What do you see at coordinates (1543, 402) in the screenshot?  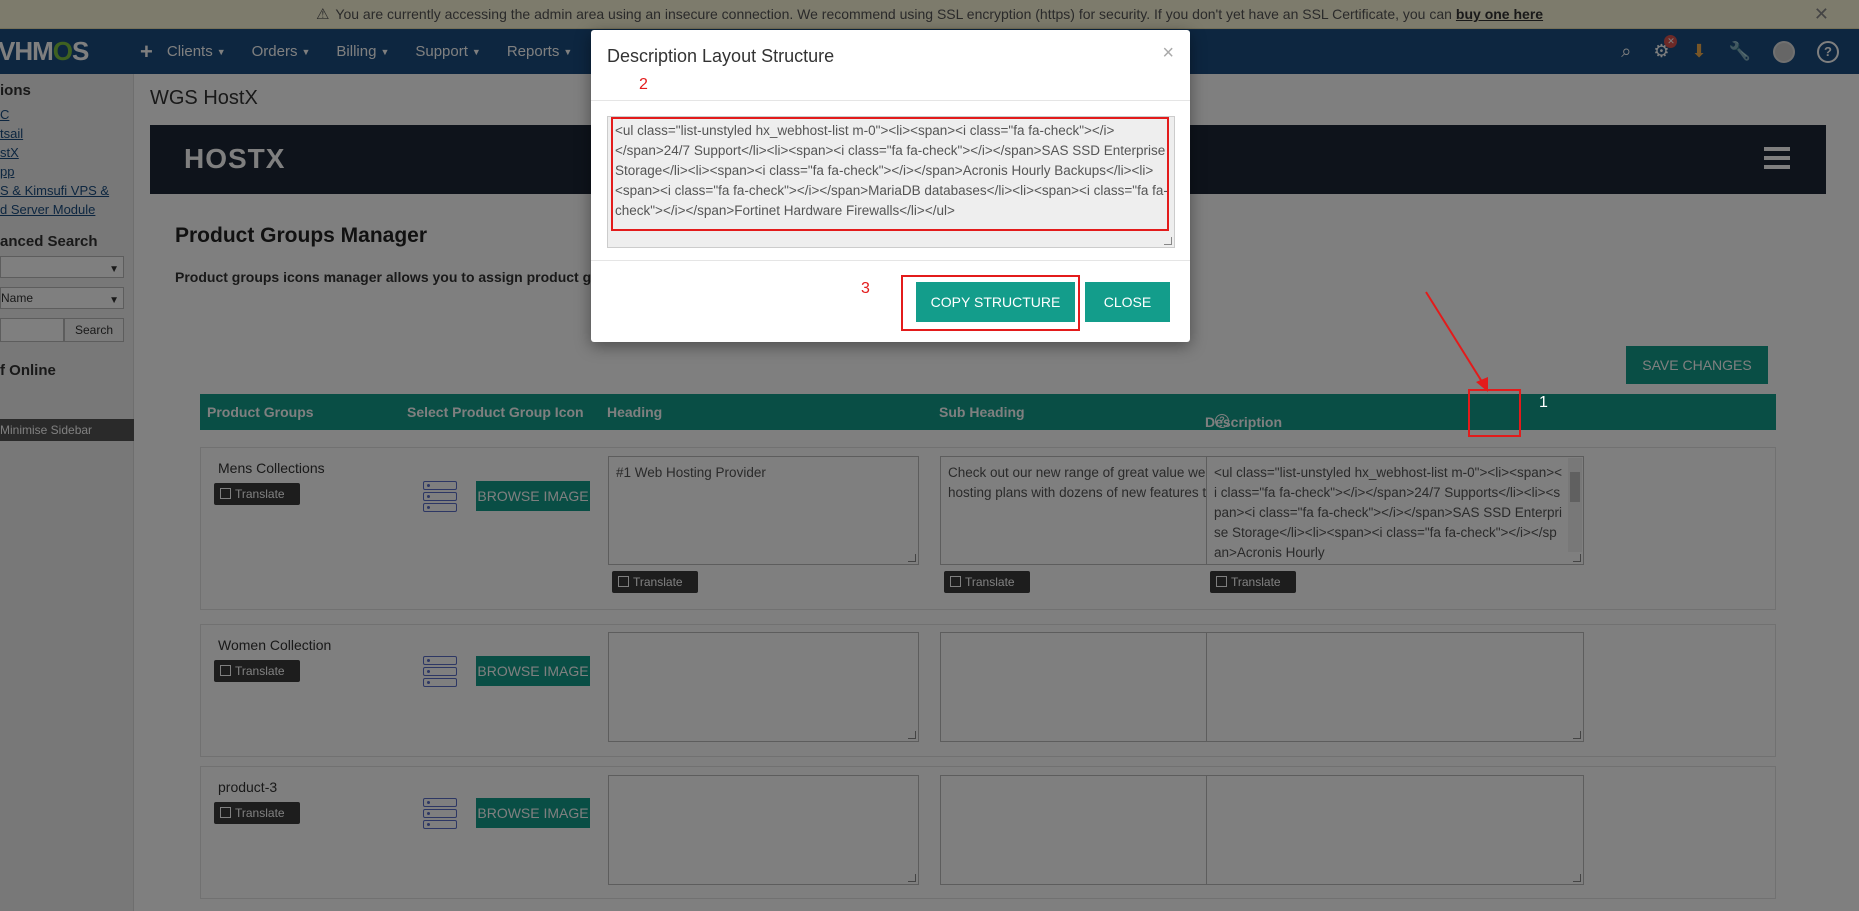 I see `annotation-number: 1` at bounding box center [1543, 402].